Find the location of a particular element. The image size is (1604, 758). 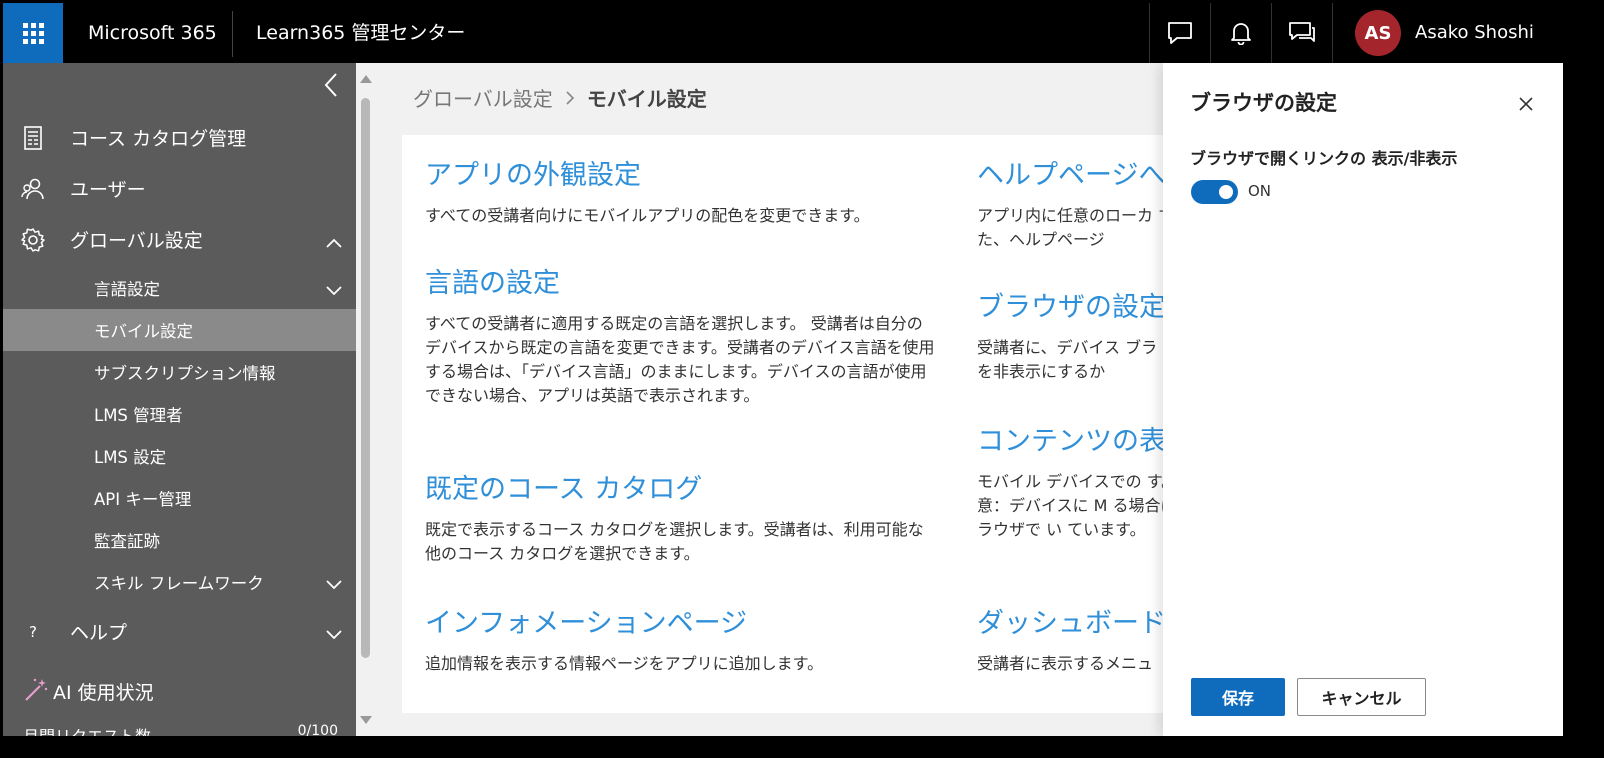

sidebar-item-course-catalog: コース カタログ管理 is located at coordinates (179, 137).